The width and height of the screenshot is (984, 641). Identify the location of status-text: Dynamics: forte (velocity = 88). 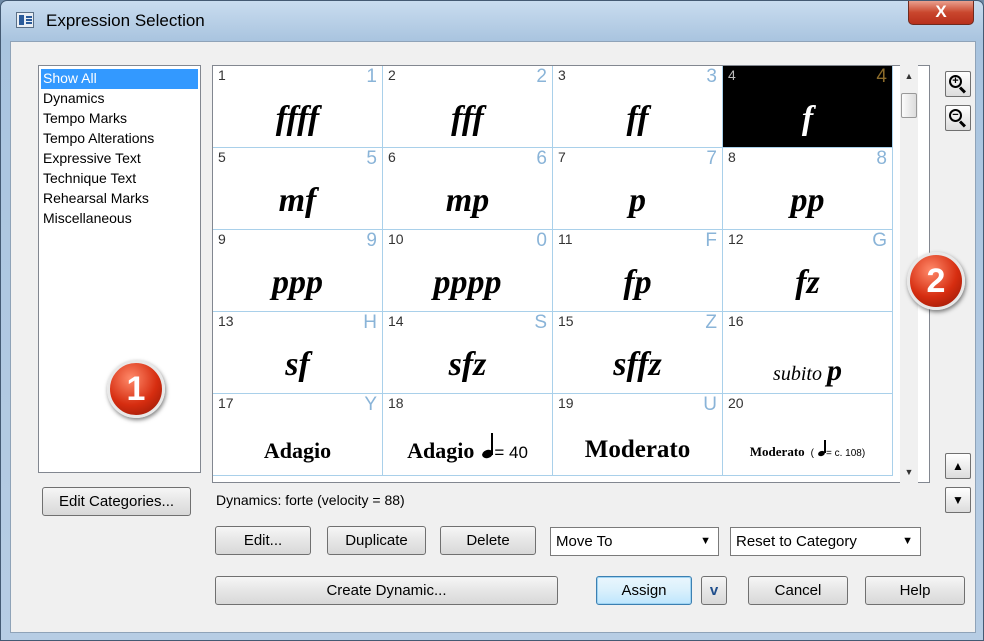
(310, 500).